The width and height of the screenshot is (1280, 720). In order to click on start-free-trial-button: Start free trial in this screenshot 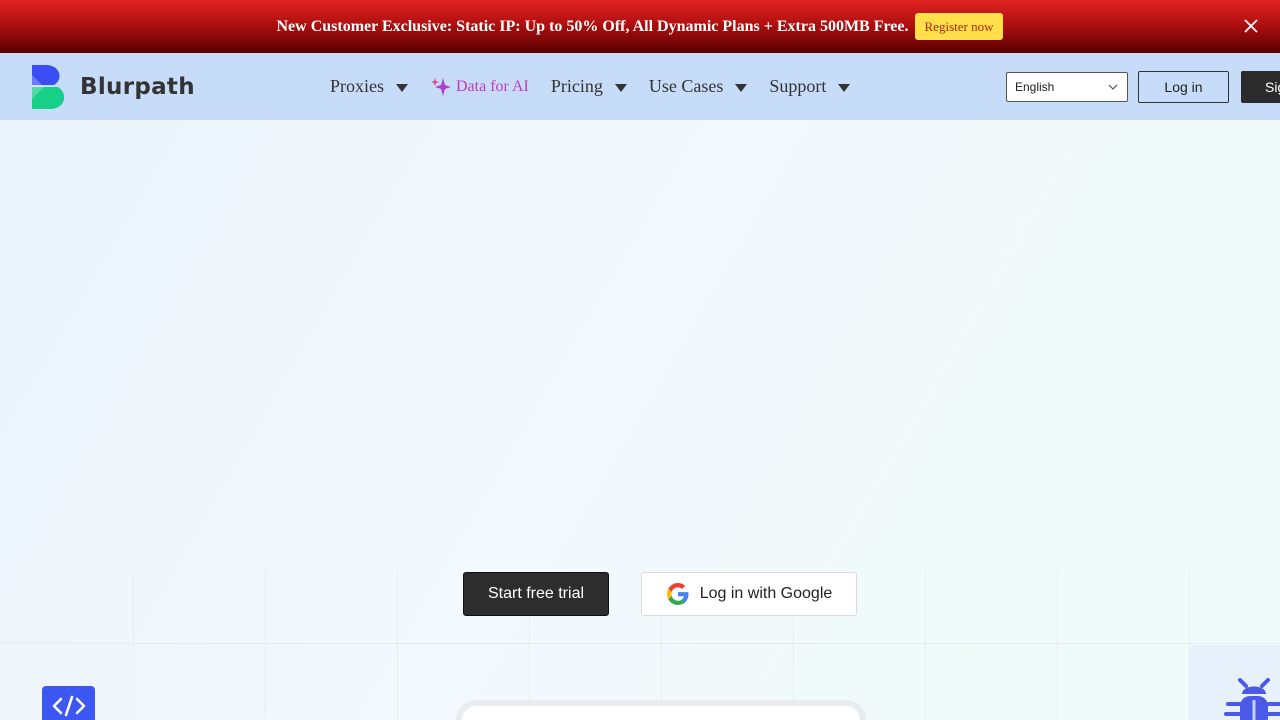, I will do `click(536, 594)`.